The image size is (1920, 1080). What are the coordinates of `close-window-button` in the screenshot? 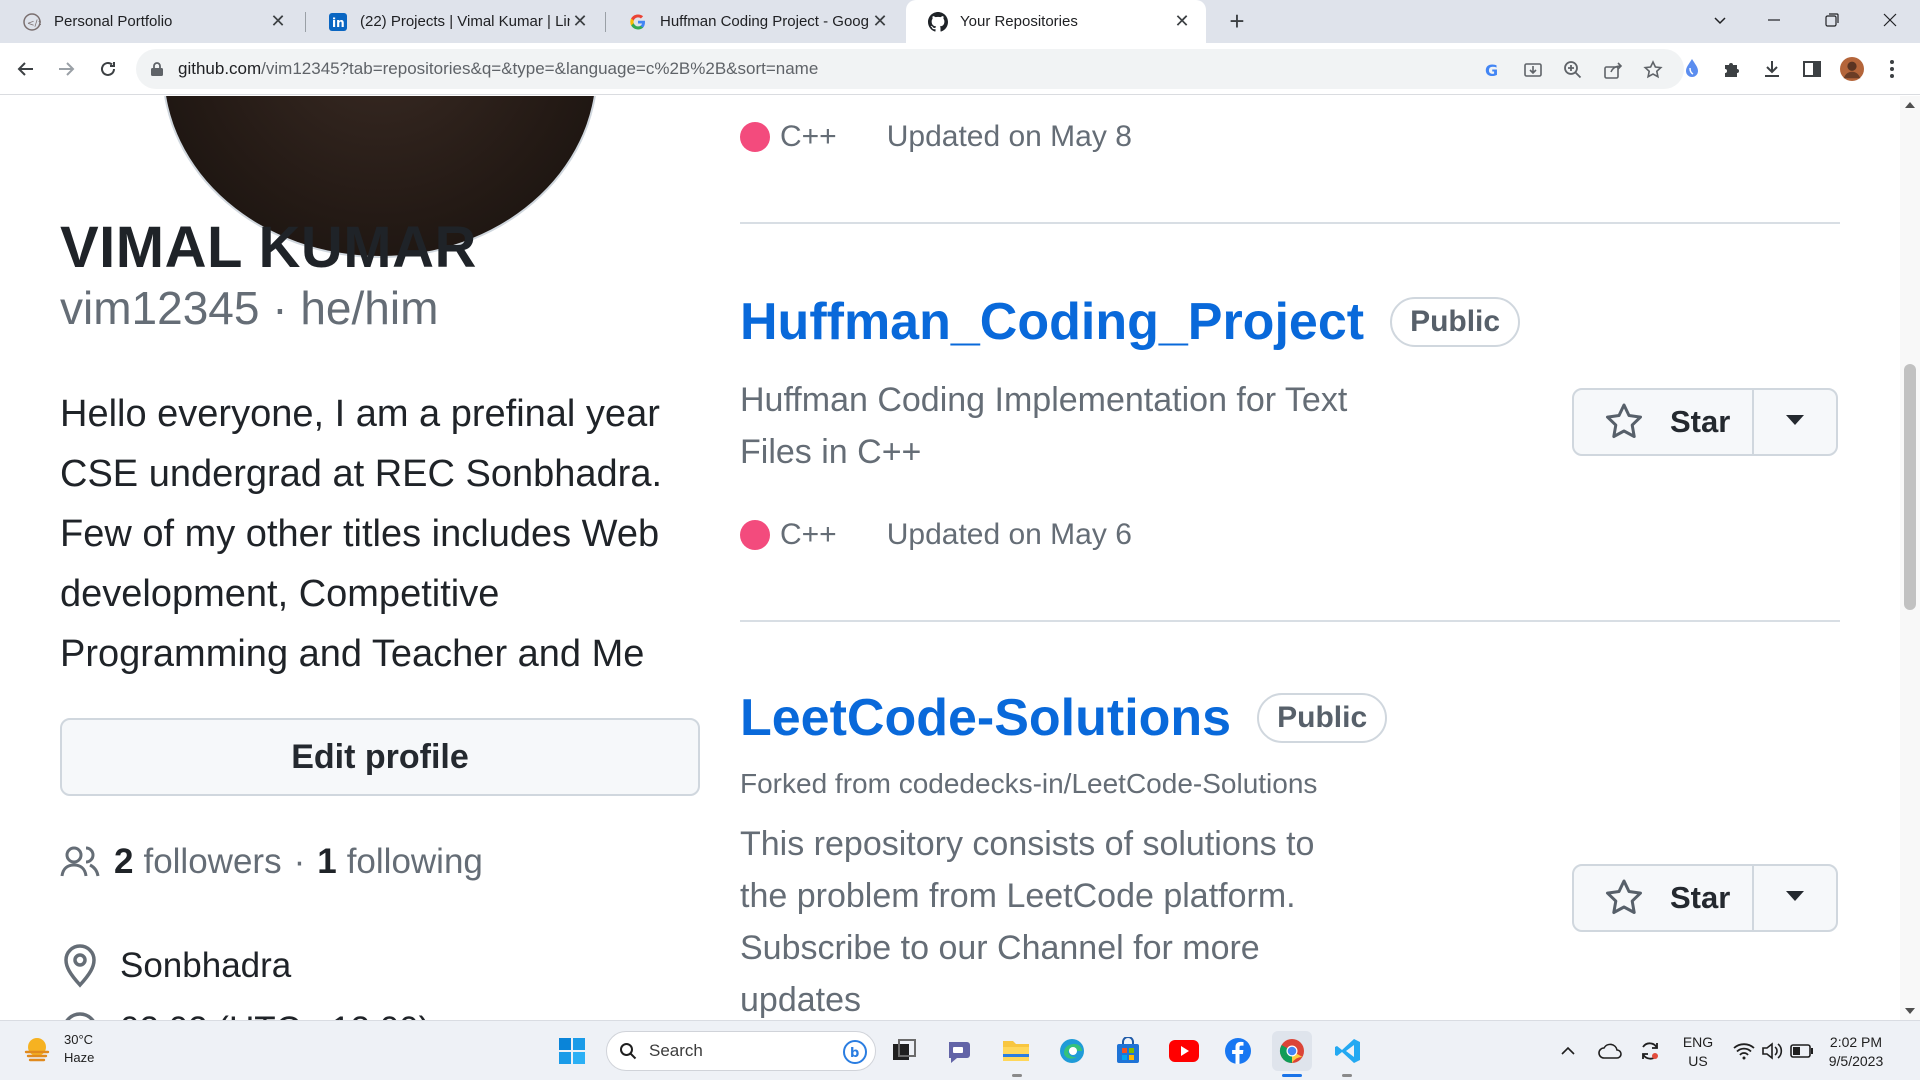 It's located at (1890, 20).